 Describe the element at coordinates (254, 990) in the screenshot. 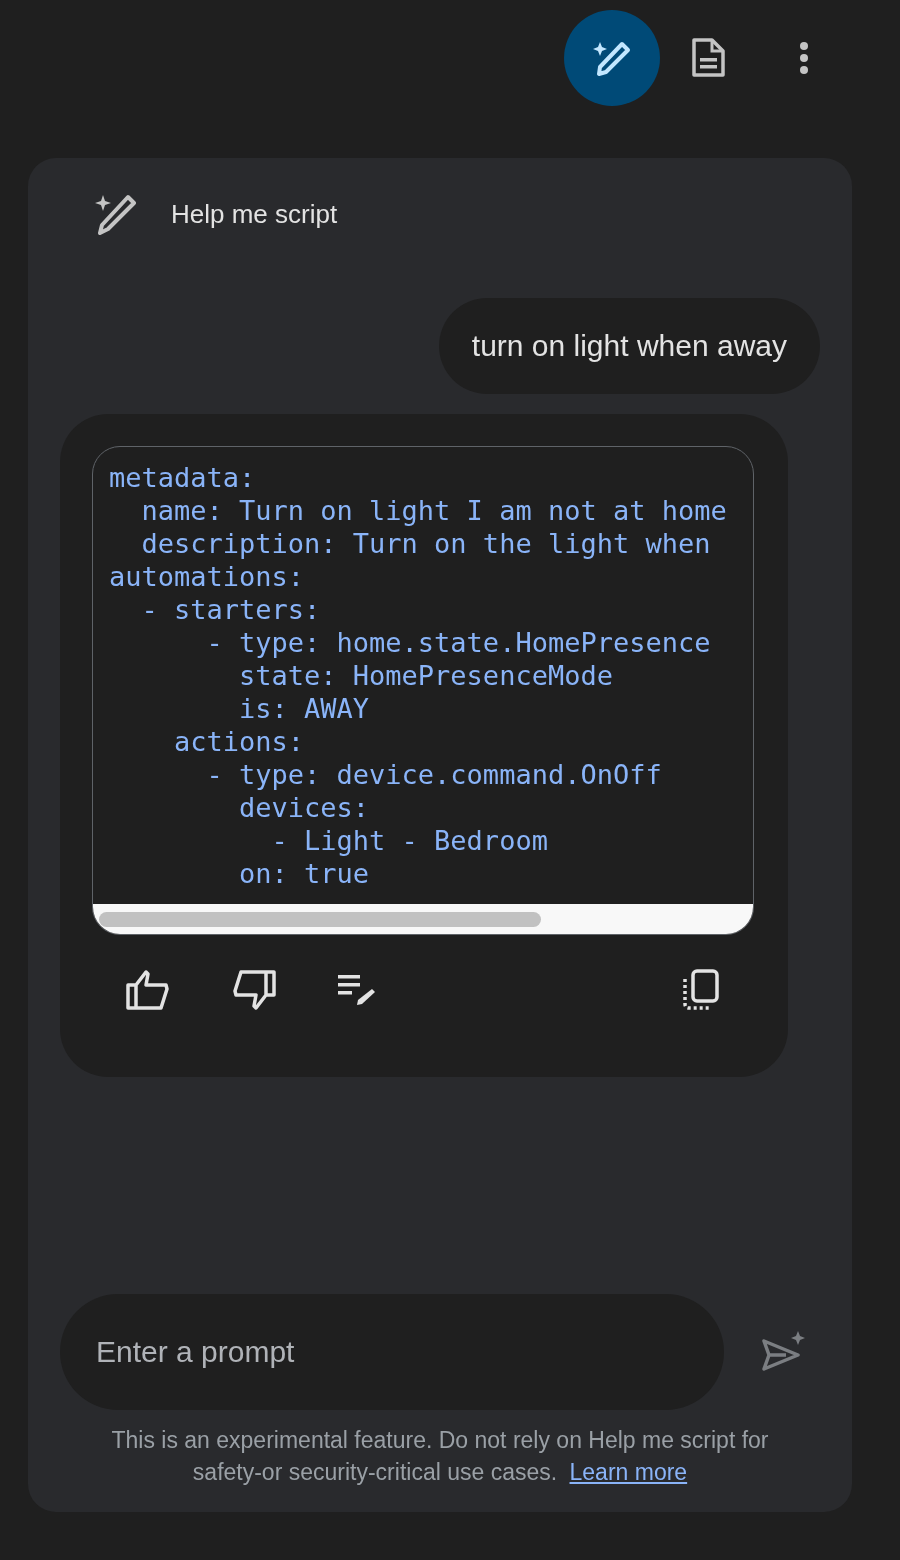

I see `thumbs-down-button` at that location.